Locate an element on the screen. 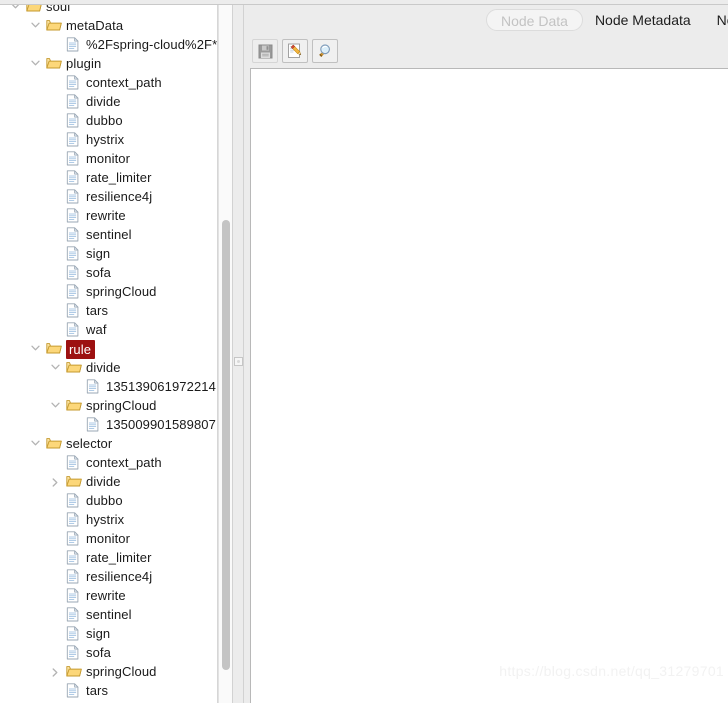 Image resolution: width=728 pixels, height=703 pixels. tree-item-label: tars is located at coordinates (97, 310).